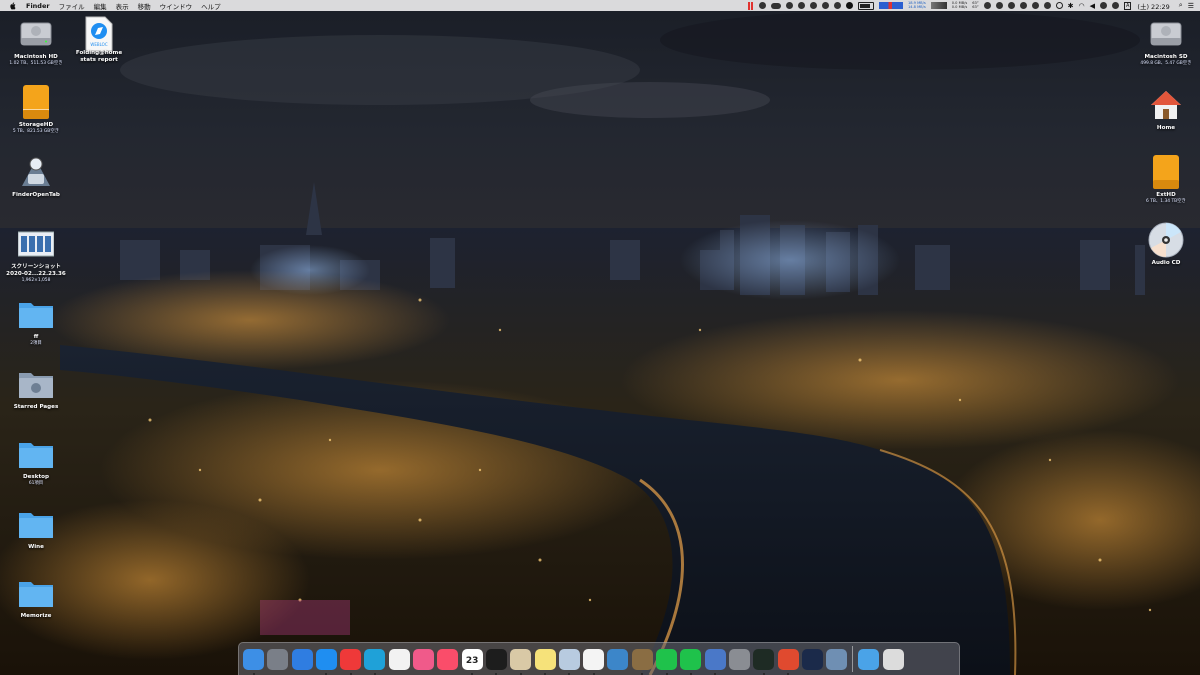 The width and height of the screenshot is (1200, 675). I want to click on desktop-icon-finderopentab: FinderOpenTab, so click(36, 176).